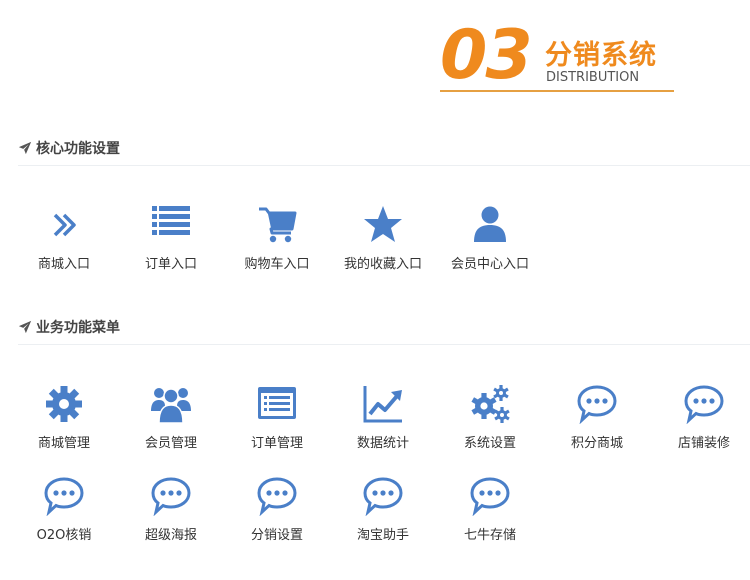 Image resolution: width=750 pixels, height=580 pixels. Describe the element at coordinates (489, 535) in the screenshot. I see `tile-label: 七牛存储` at that location.